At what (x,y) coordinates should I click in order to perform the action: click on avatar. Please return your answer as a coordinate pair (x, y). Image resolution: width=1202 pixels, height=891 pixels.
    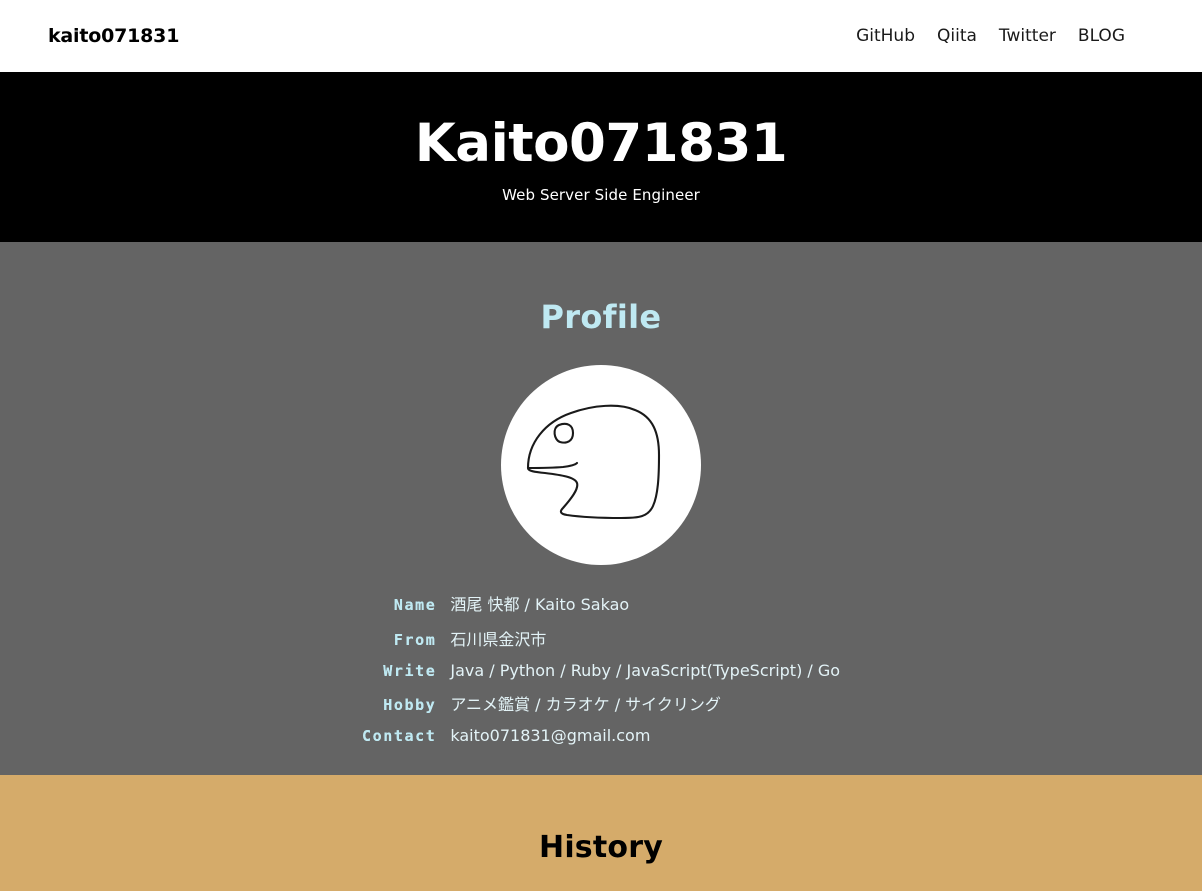
    Looking at the image, I should click on (601, 465).